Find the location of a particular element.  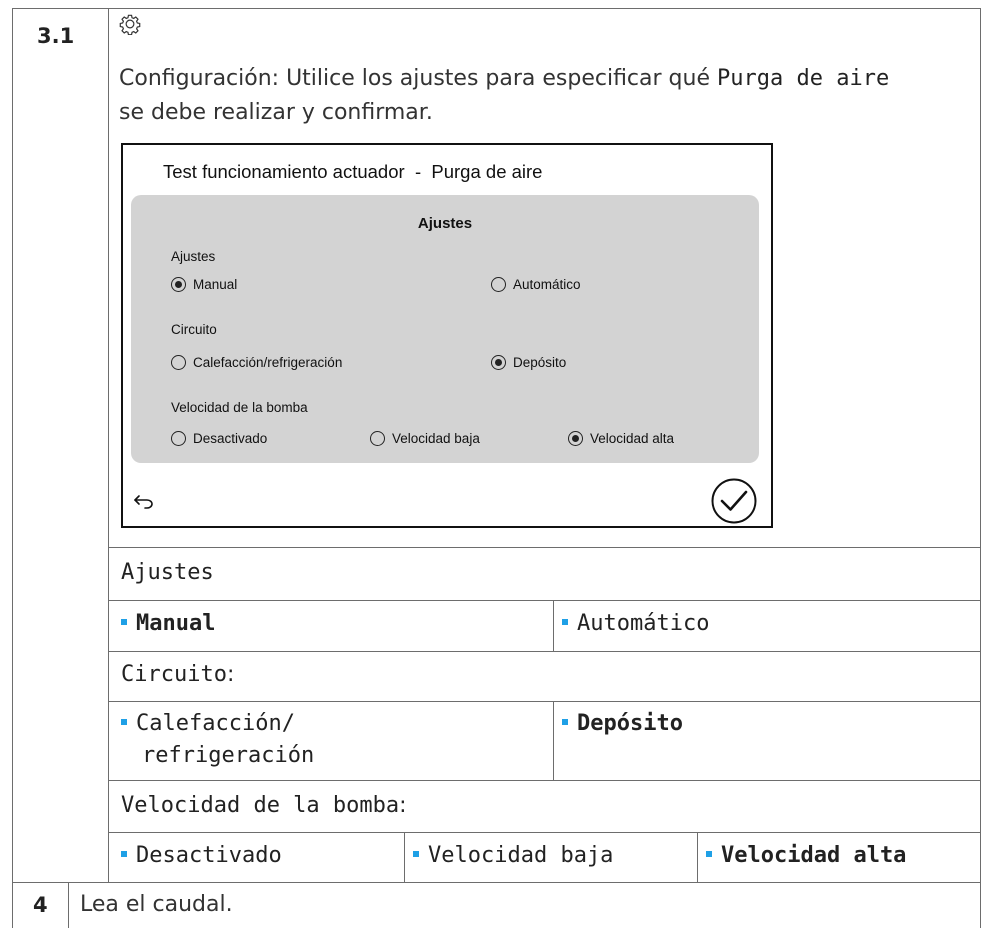

velocidad-header: Velocidad de la bomba: is located at coordinates (264, 805).